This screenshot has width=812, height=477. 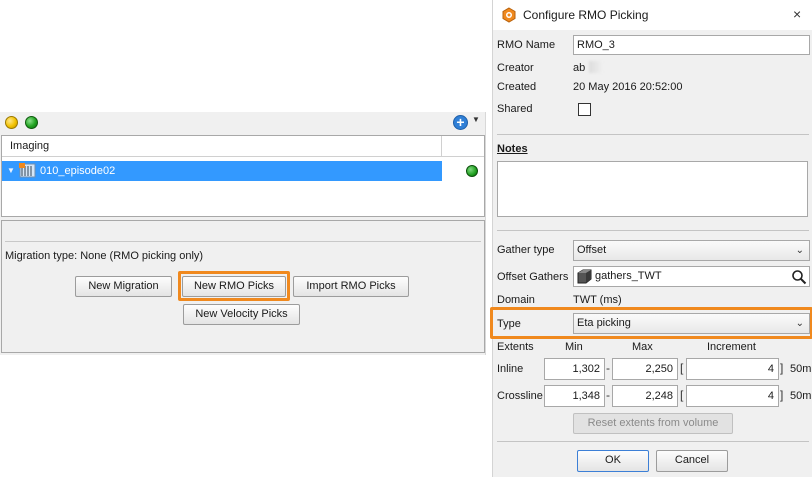 What do you see at coordinates (628, 276) in the screenshot?
I see `offset-gathers-value: gathers_TWT` at bounding box center [628, 276].